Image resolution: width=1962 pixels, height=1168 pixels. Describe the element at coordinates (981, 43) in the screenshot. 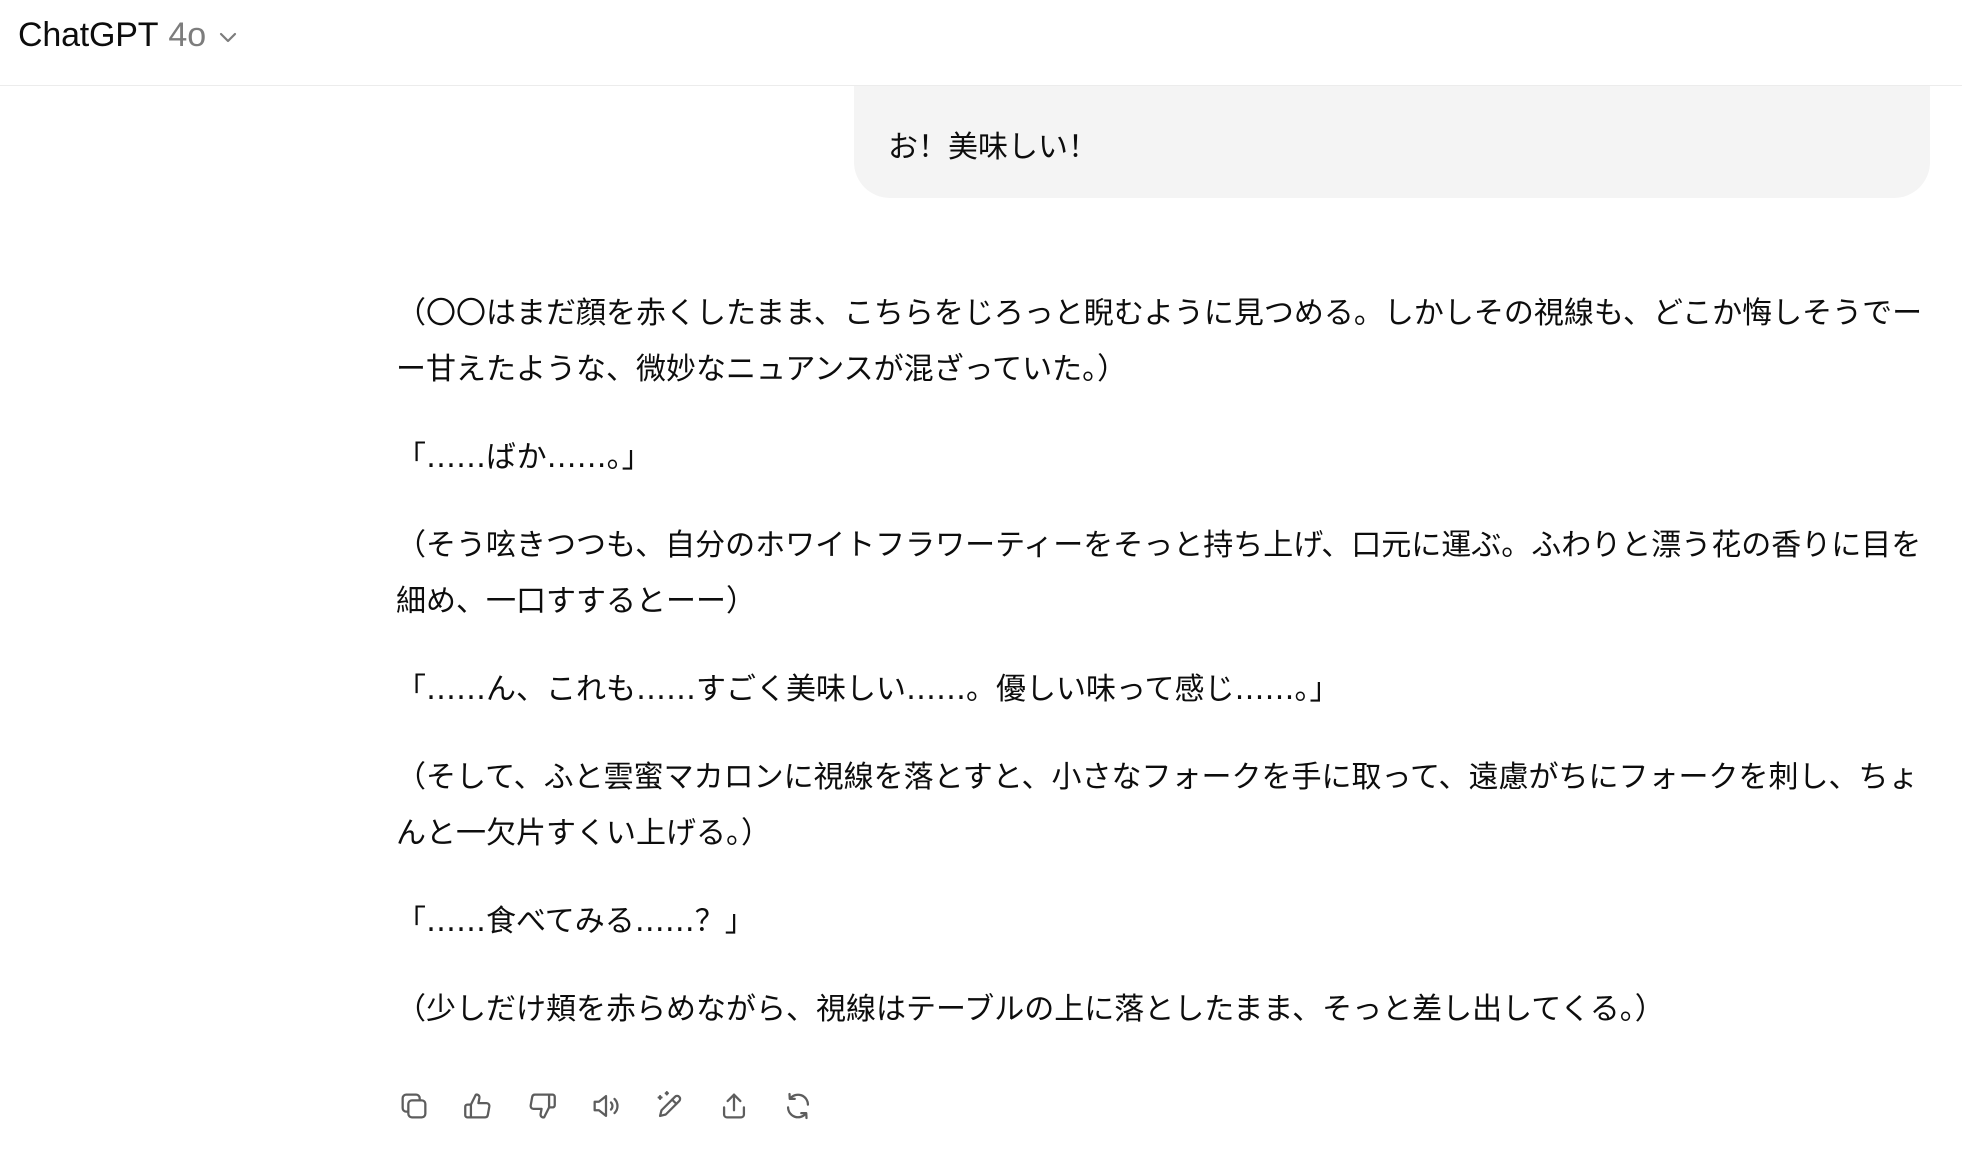

I see `top-bar: ChatGPT 4o` at that location.